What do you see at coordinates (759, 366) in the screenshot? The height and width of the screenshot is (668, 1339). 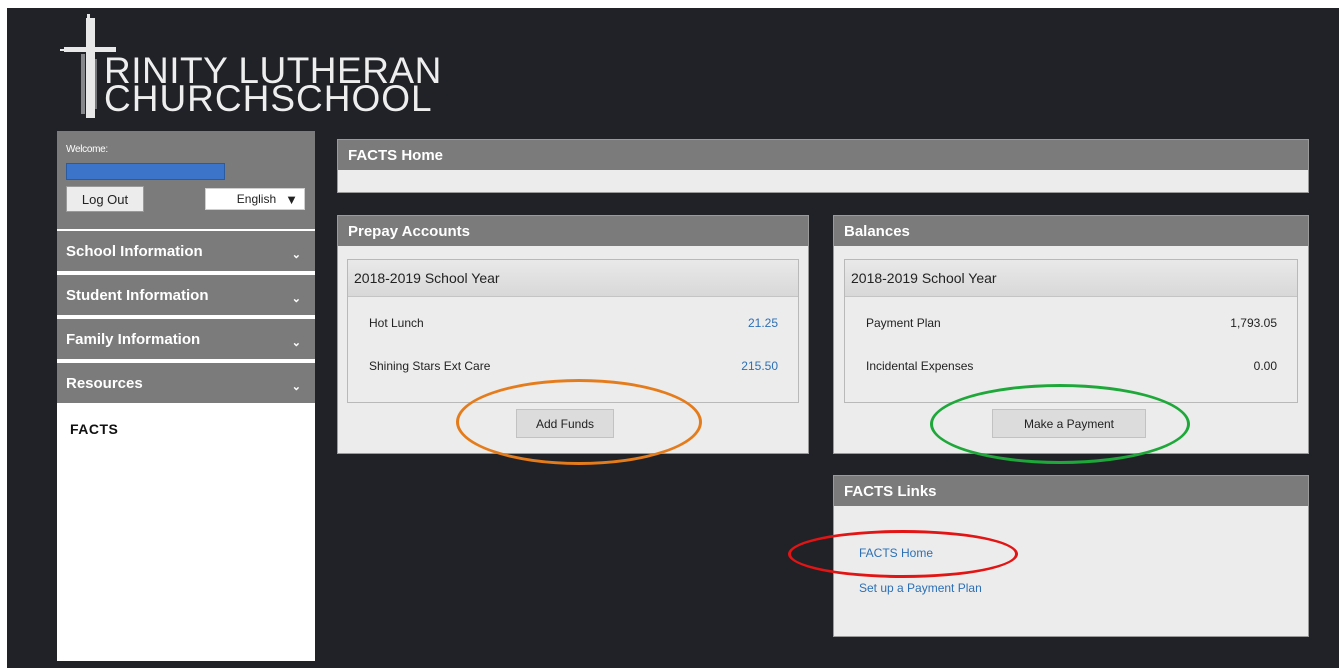 I see `prepay-row-value: 215.50` at bounding box center [759, 366].